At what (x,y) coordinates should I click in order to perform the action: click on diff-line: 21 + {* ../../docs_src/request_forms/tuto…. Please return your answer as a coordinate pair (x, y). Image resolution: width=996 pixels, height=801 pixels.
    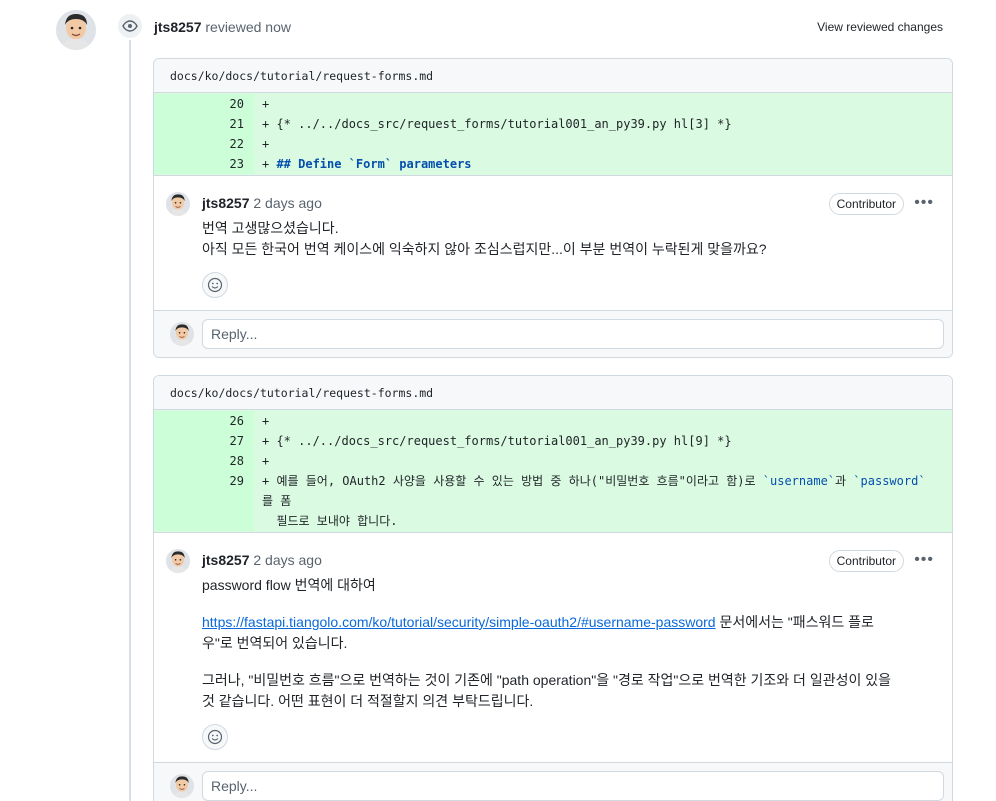
    Looking at the image, I should click on (553, 124).